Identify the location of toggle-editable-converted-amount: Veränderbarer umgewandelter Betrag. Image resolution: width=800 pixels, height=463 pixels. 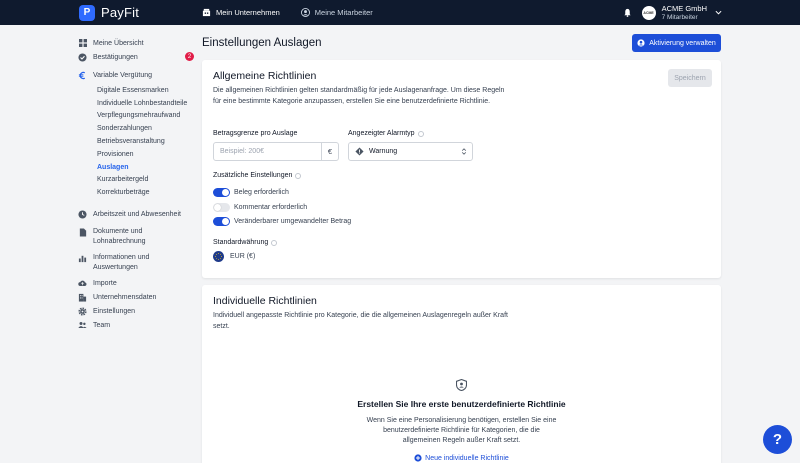
(282, 221).